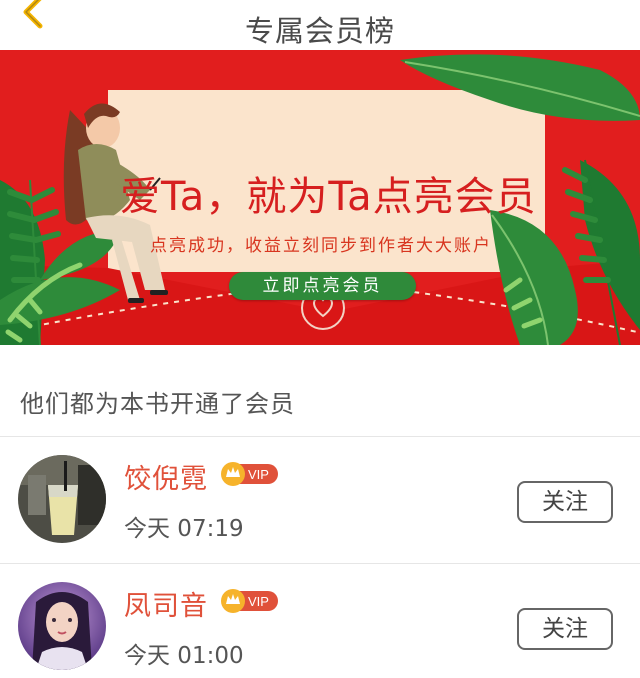 The width and height of the screenshot is (640, 678). I want to click on member-name: 凤司音, so click(166, 603).